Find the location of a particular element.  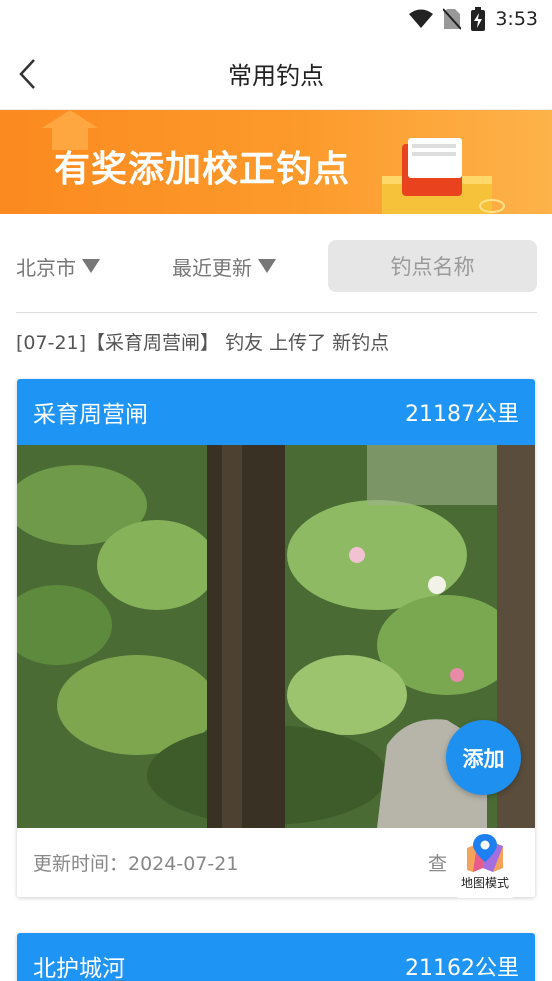

sort-filter-label: 最近更新 is located at coordinates (212, 267).